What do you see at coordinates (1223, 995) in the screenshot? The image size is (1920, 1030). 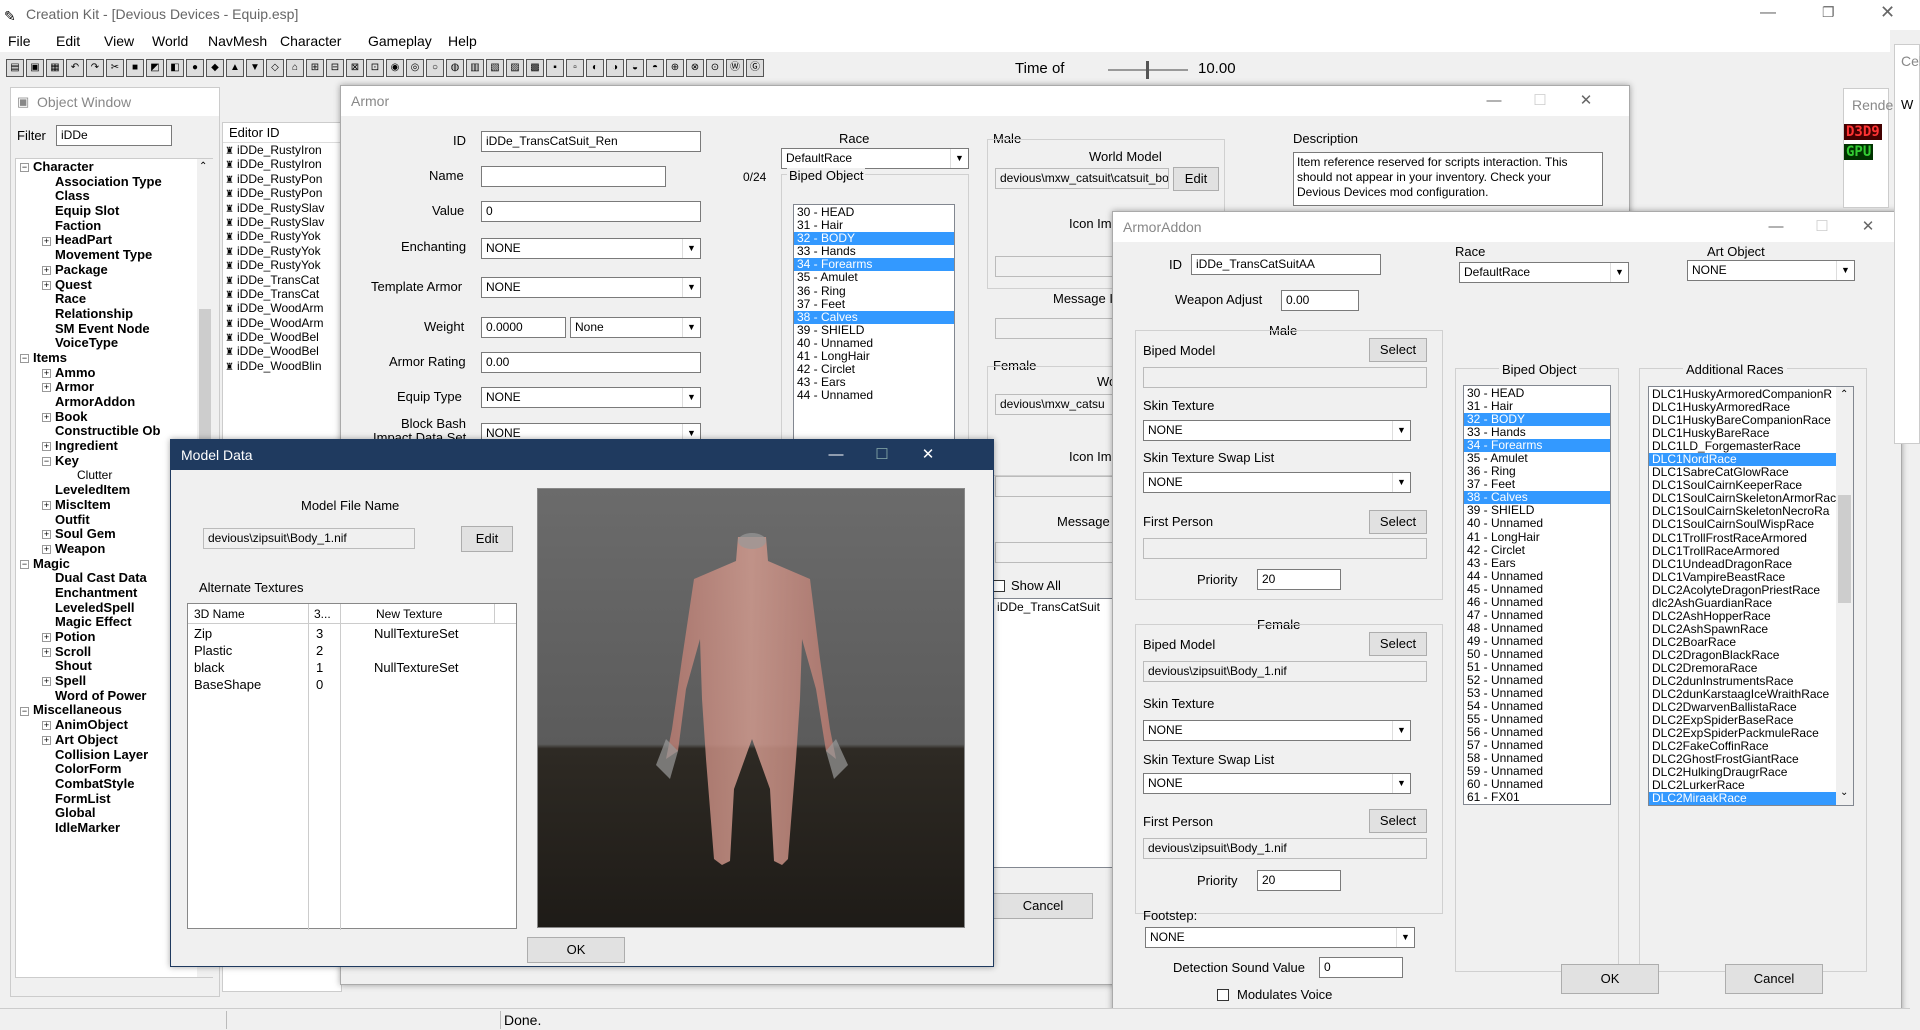 I see `modulates-voice-checkbox` at bounding box center [1223, 995].